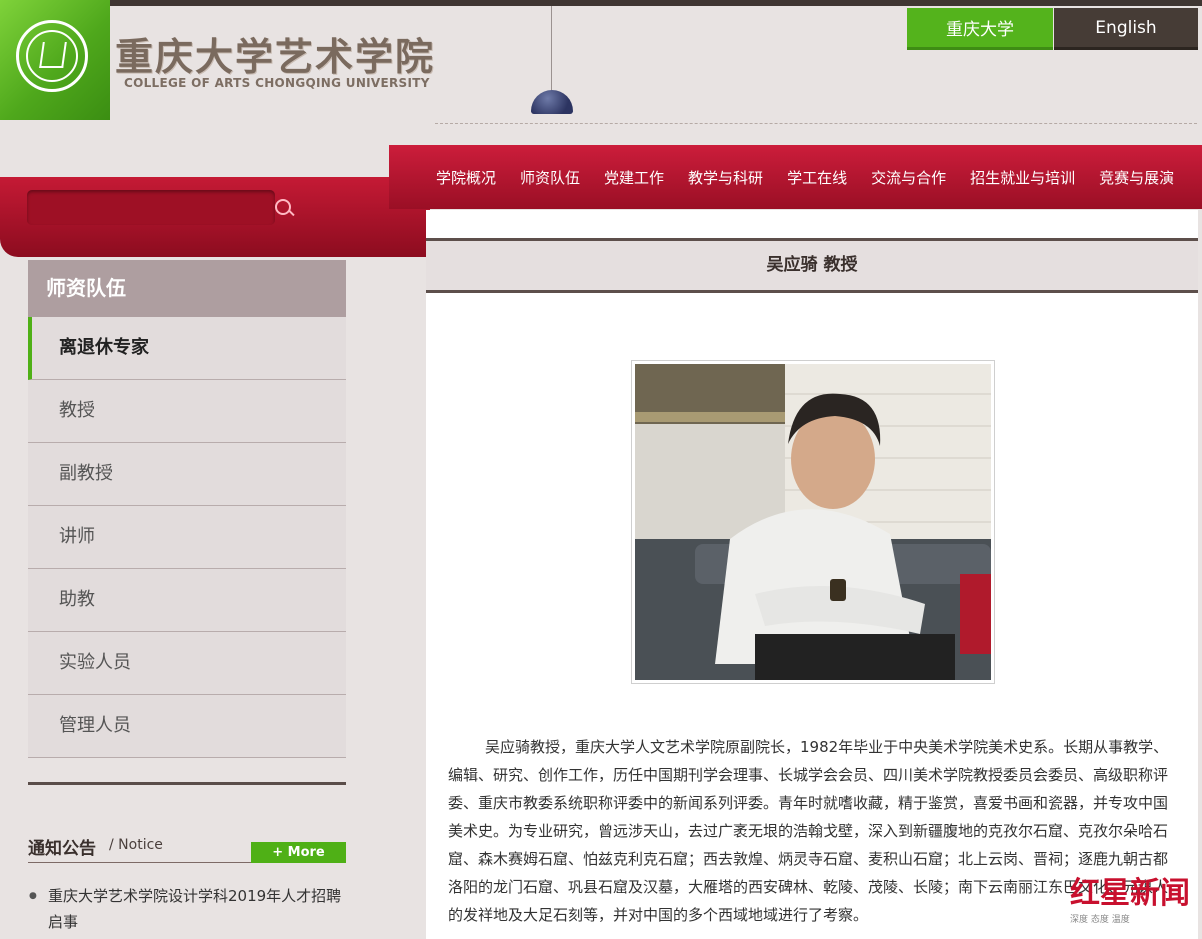  What do you see at coordinates (187, 600) in the screenshot?
I see `sidebar-item-assistants: 助教` at bounding box center [187, 600].